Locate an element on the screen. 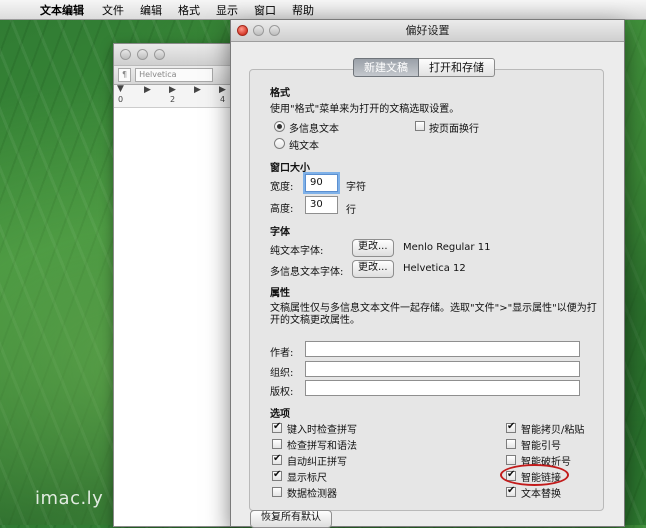 This screenshot has width=646, height=528. ruler-label: 0 is located at coordinates (121, 99).